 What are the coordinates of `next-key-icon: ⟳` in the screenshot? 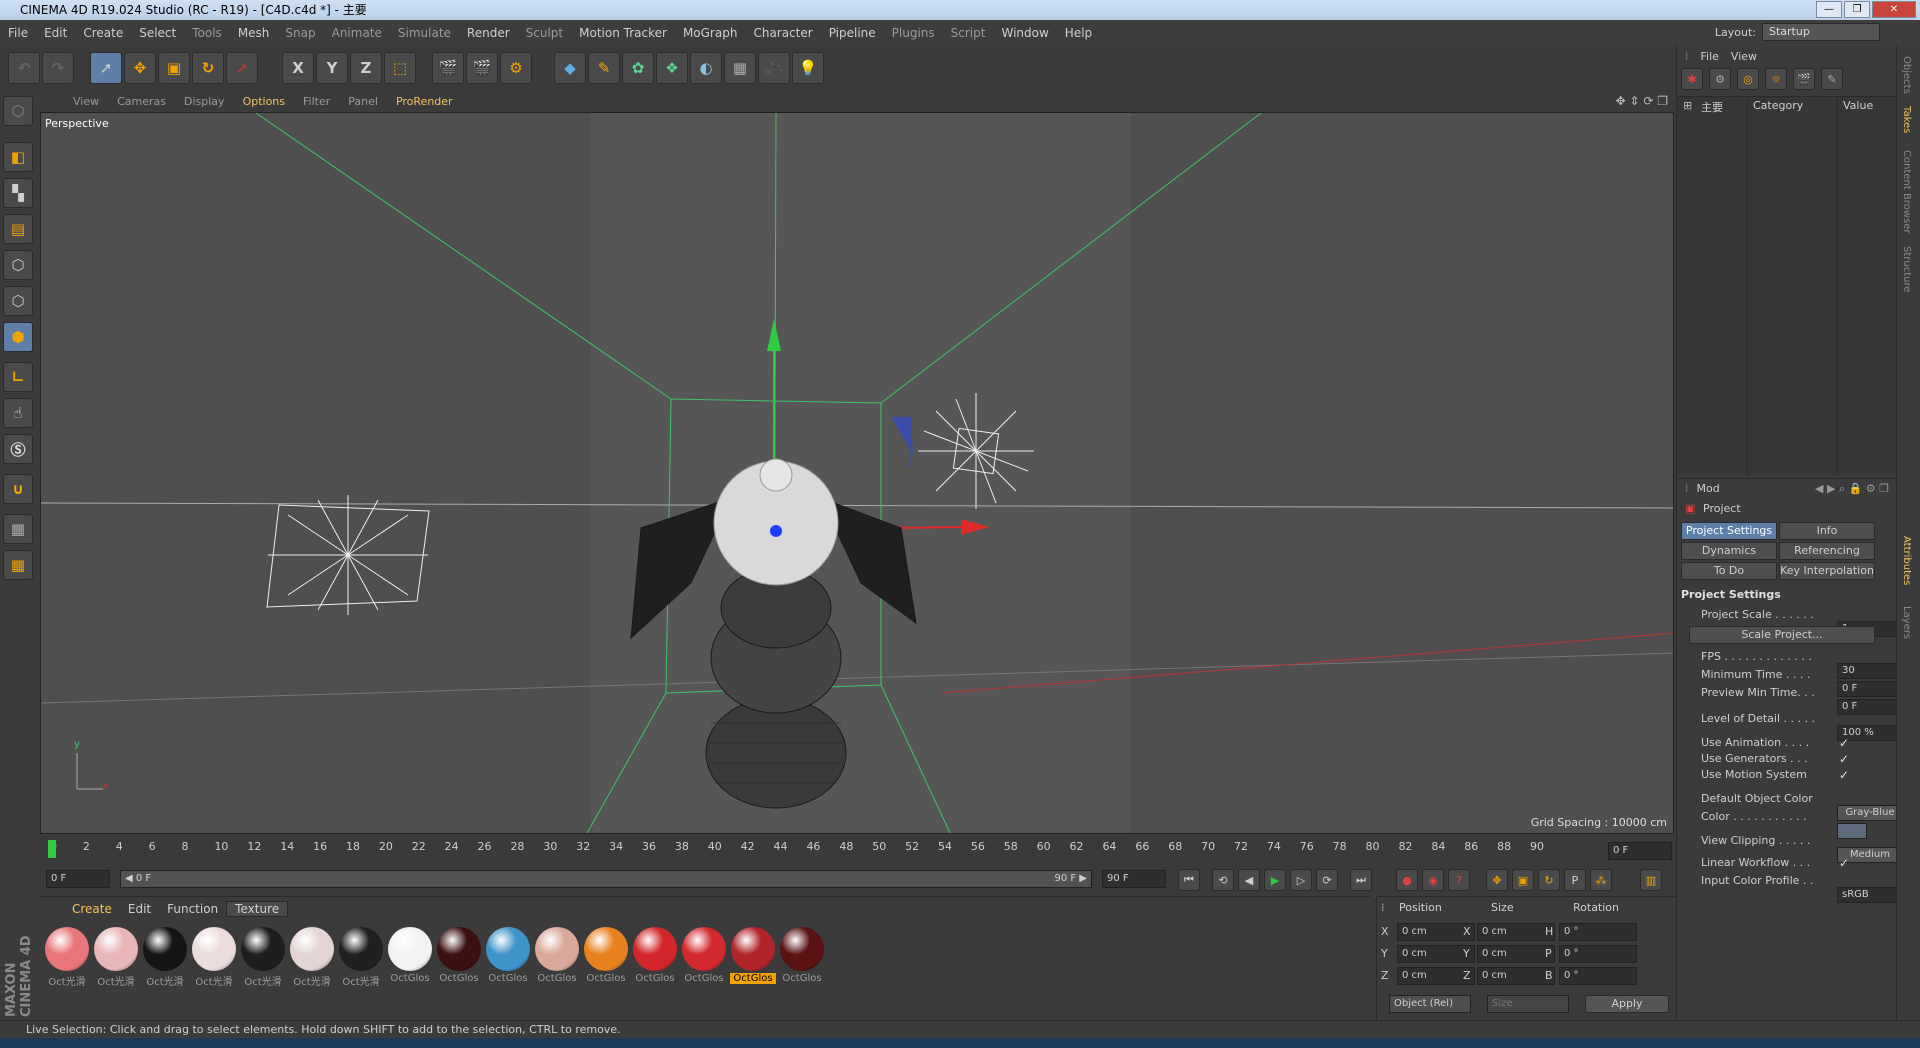 It's located at (1327, 880).